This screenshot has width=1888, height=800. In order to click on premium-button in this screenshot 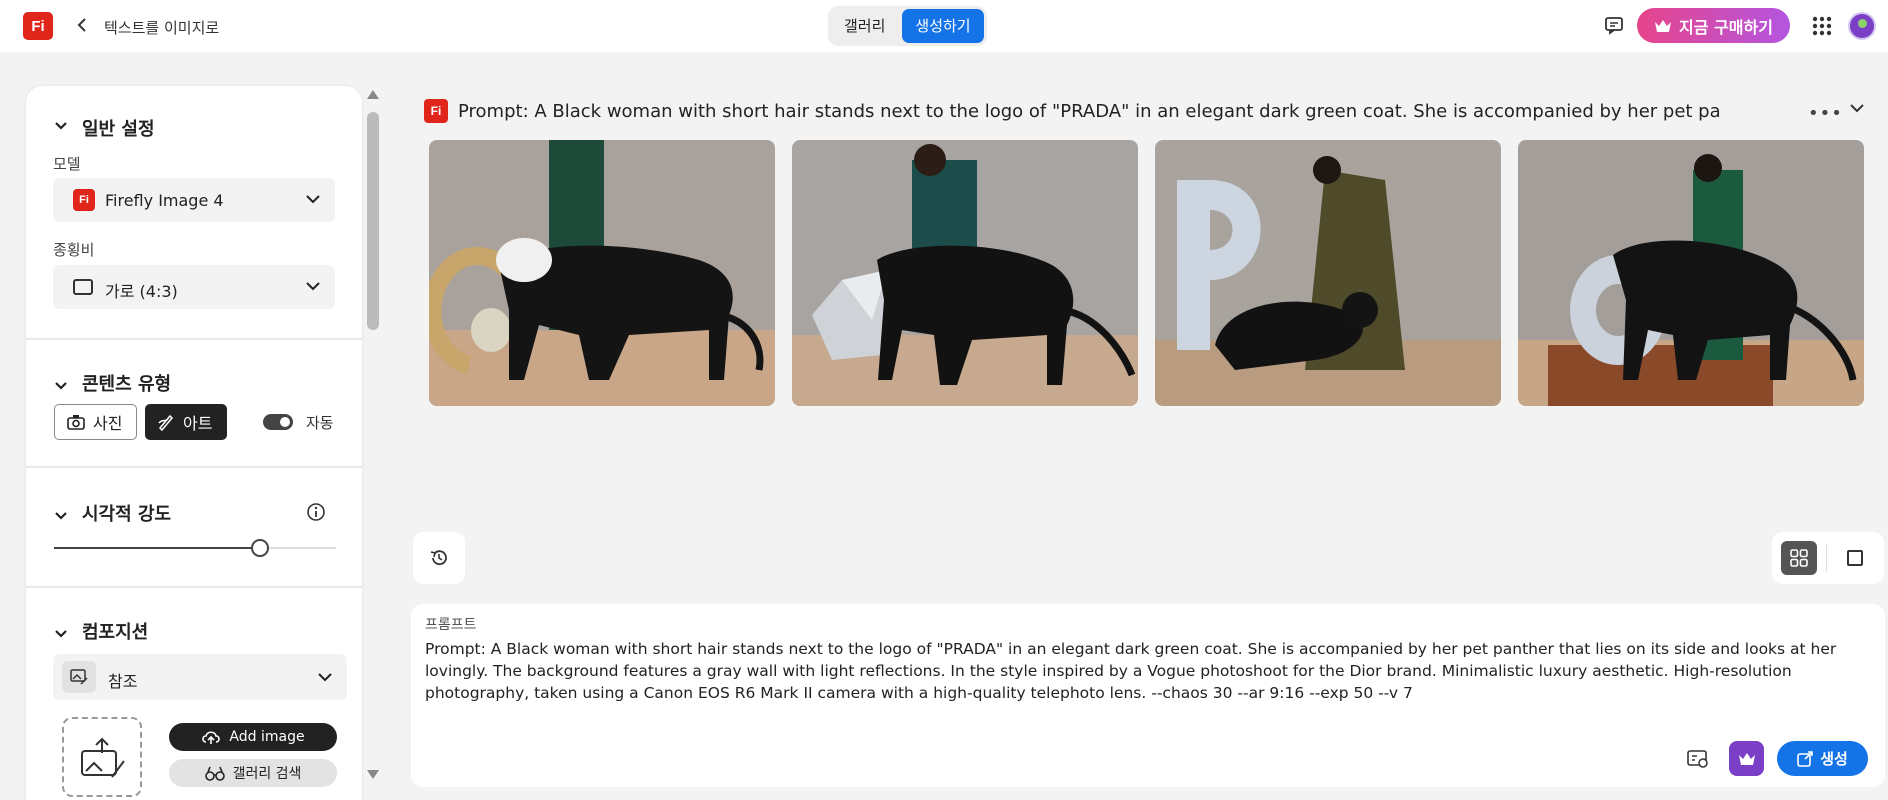, I will do `click(1746, 758)`.